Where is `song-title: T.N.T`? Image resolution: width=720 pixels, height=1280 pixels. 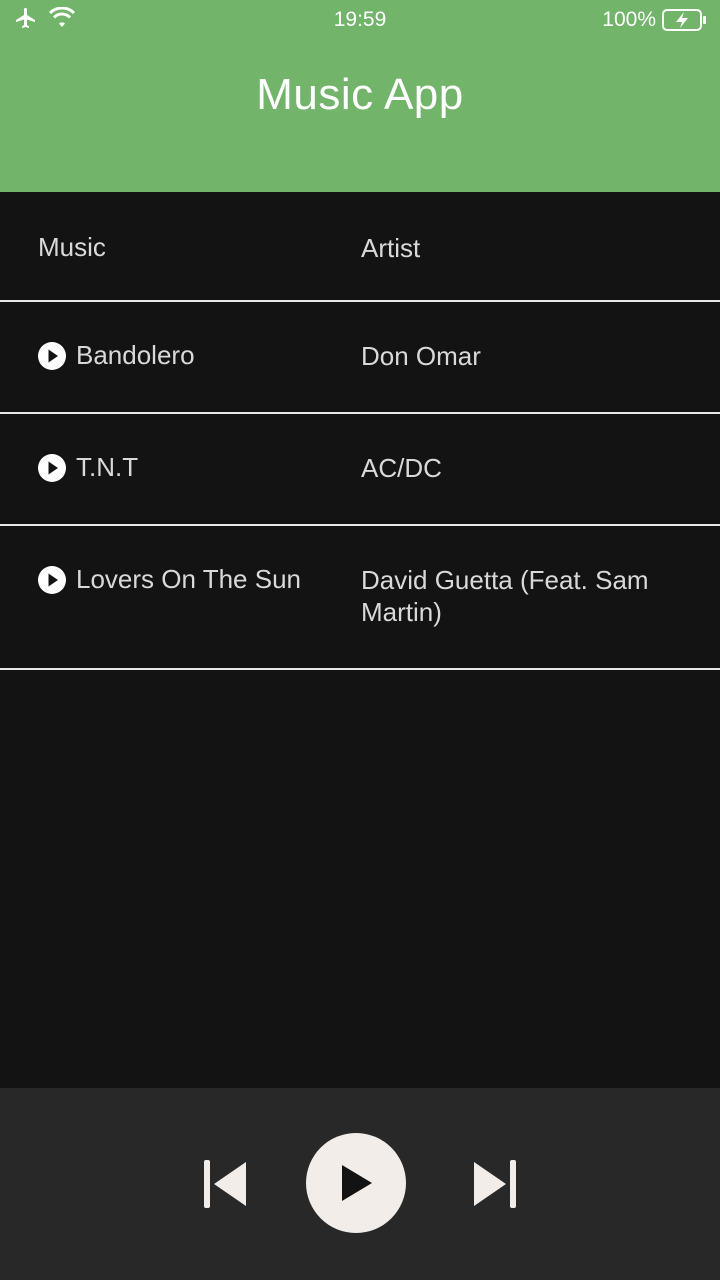 song-title: T.N.T is located at coordinates (107, 467).